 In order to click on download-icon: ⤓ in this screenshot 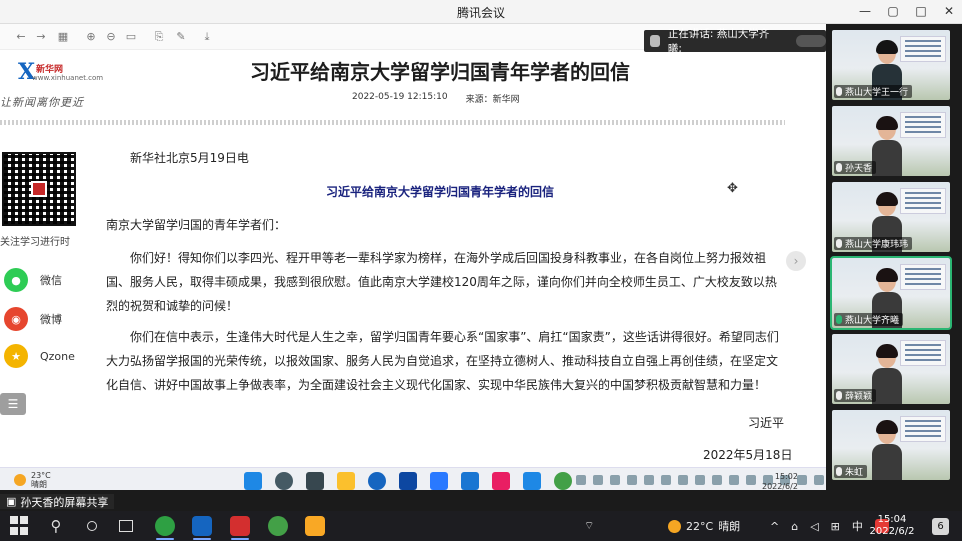, I will do `click(207, 37)`.